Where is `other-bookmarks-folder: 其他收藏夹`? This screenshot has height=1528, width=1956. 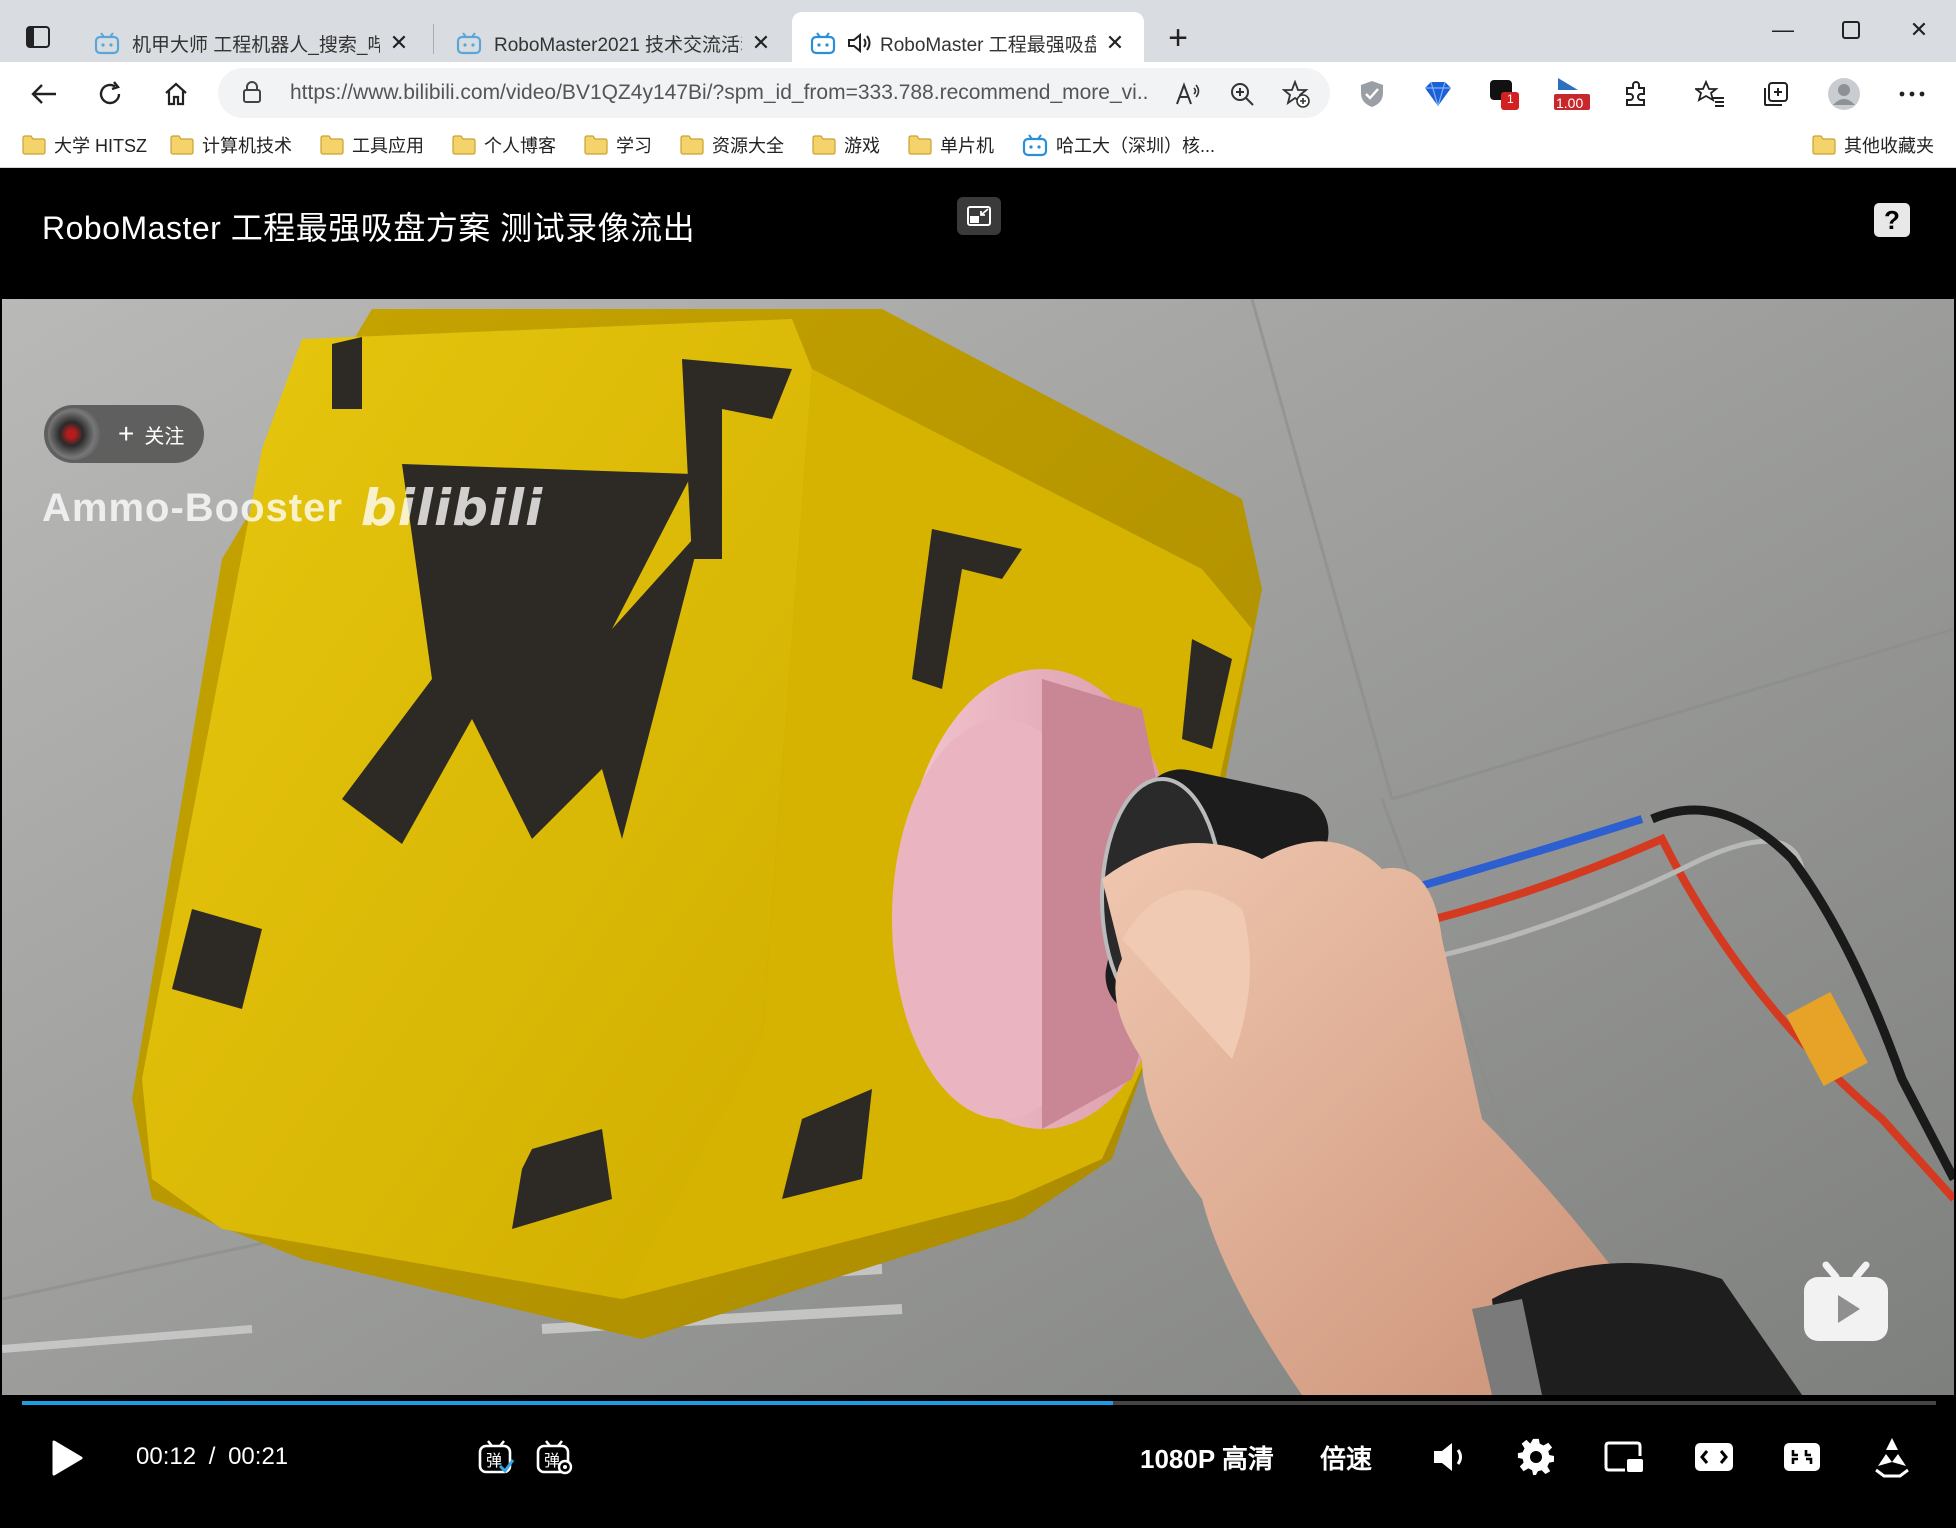
other-bookmarks-folder: 其他收藏夹 is located at coordinates (1873, 145).